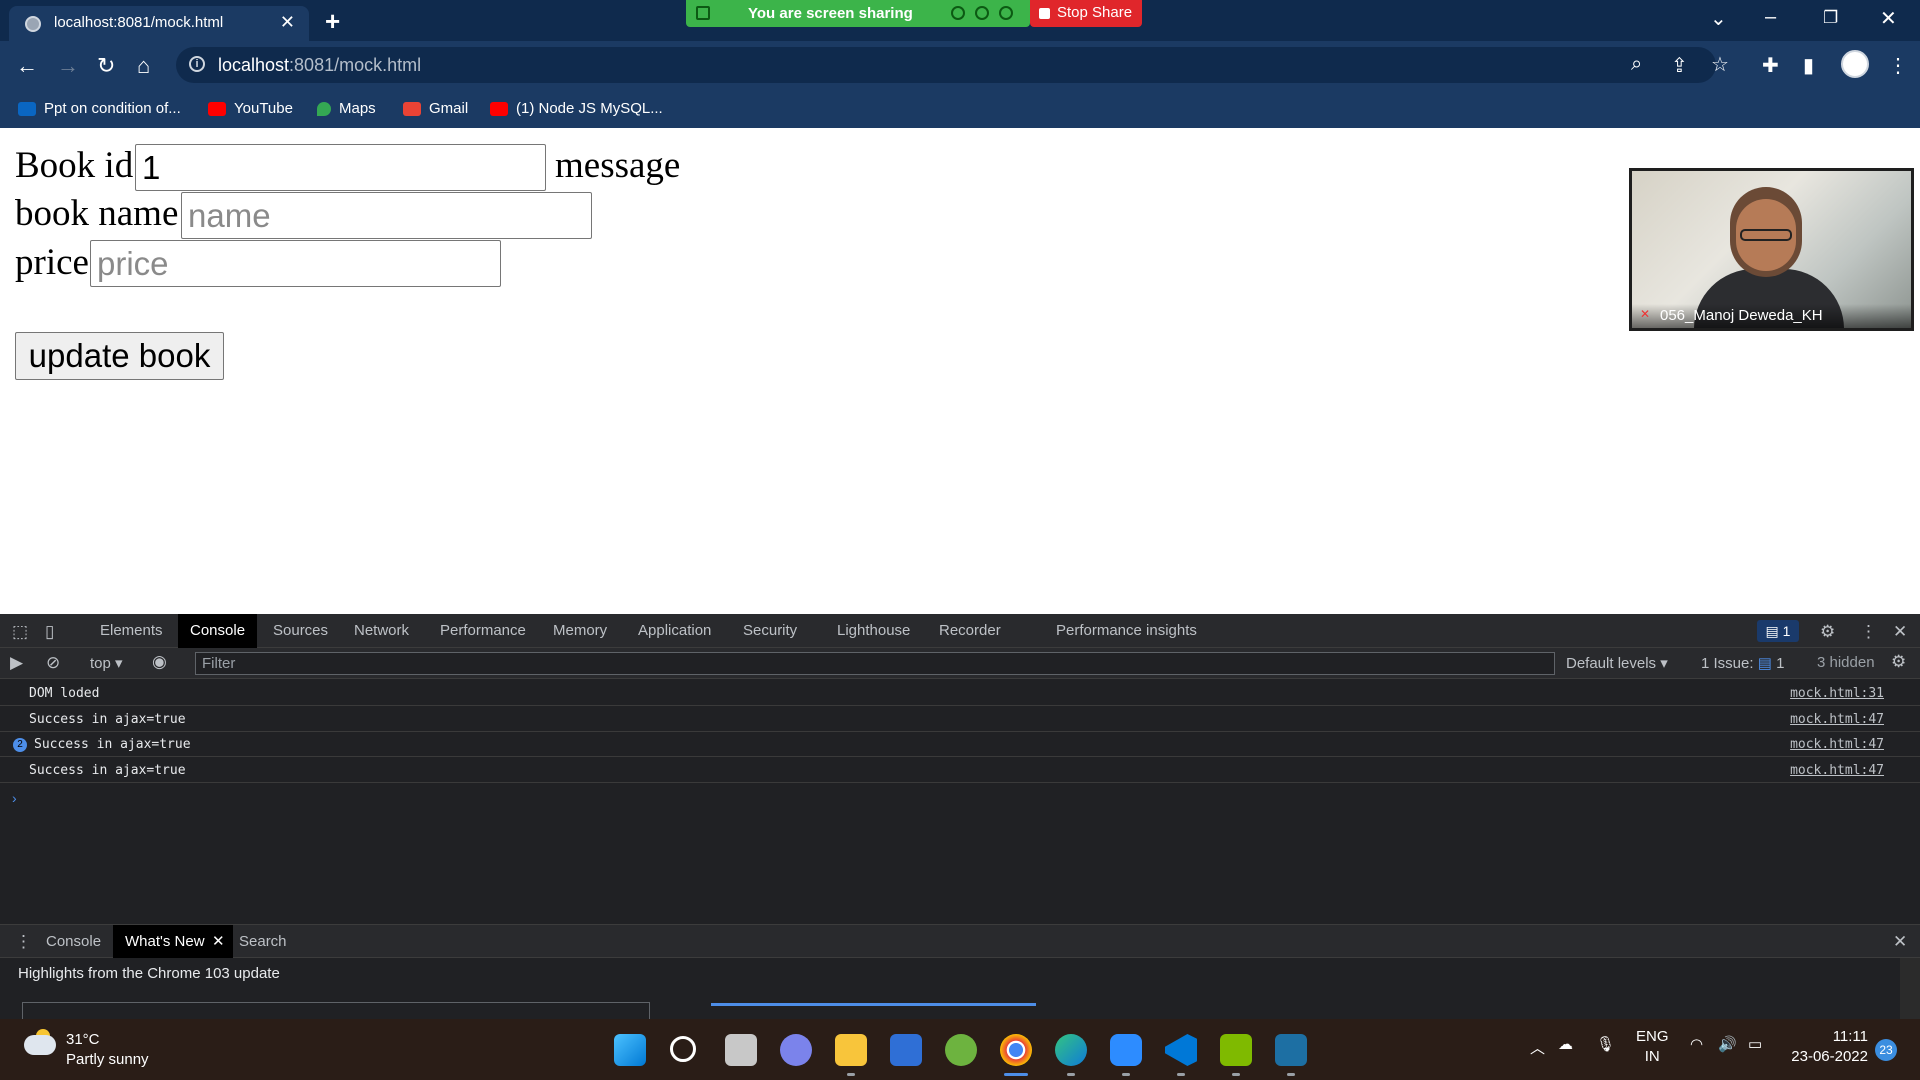 The height and width of the screenshot is (1080, 1920). What do you see at coordinates (435, 109) in the screenshot?
I see `bookmark-gmail: Gmail` at bounding box center [435, 109].